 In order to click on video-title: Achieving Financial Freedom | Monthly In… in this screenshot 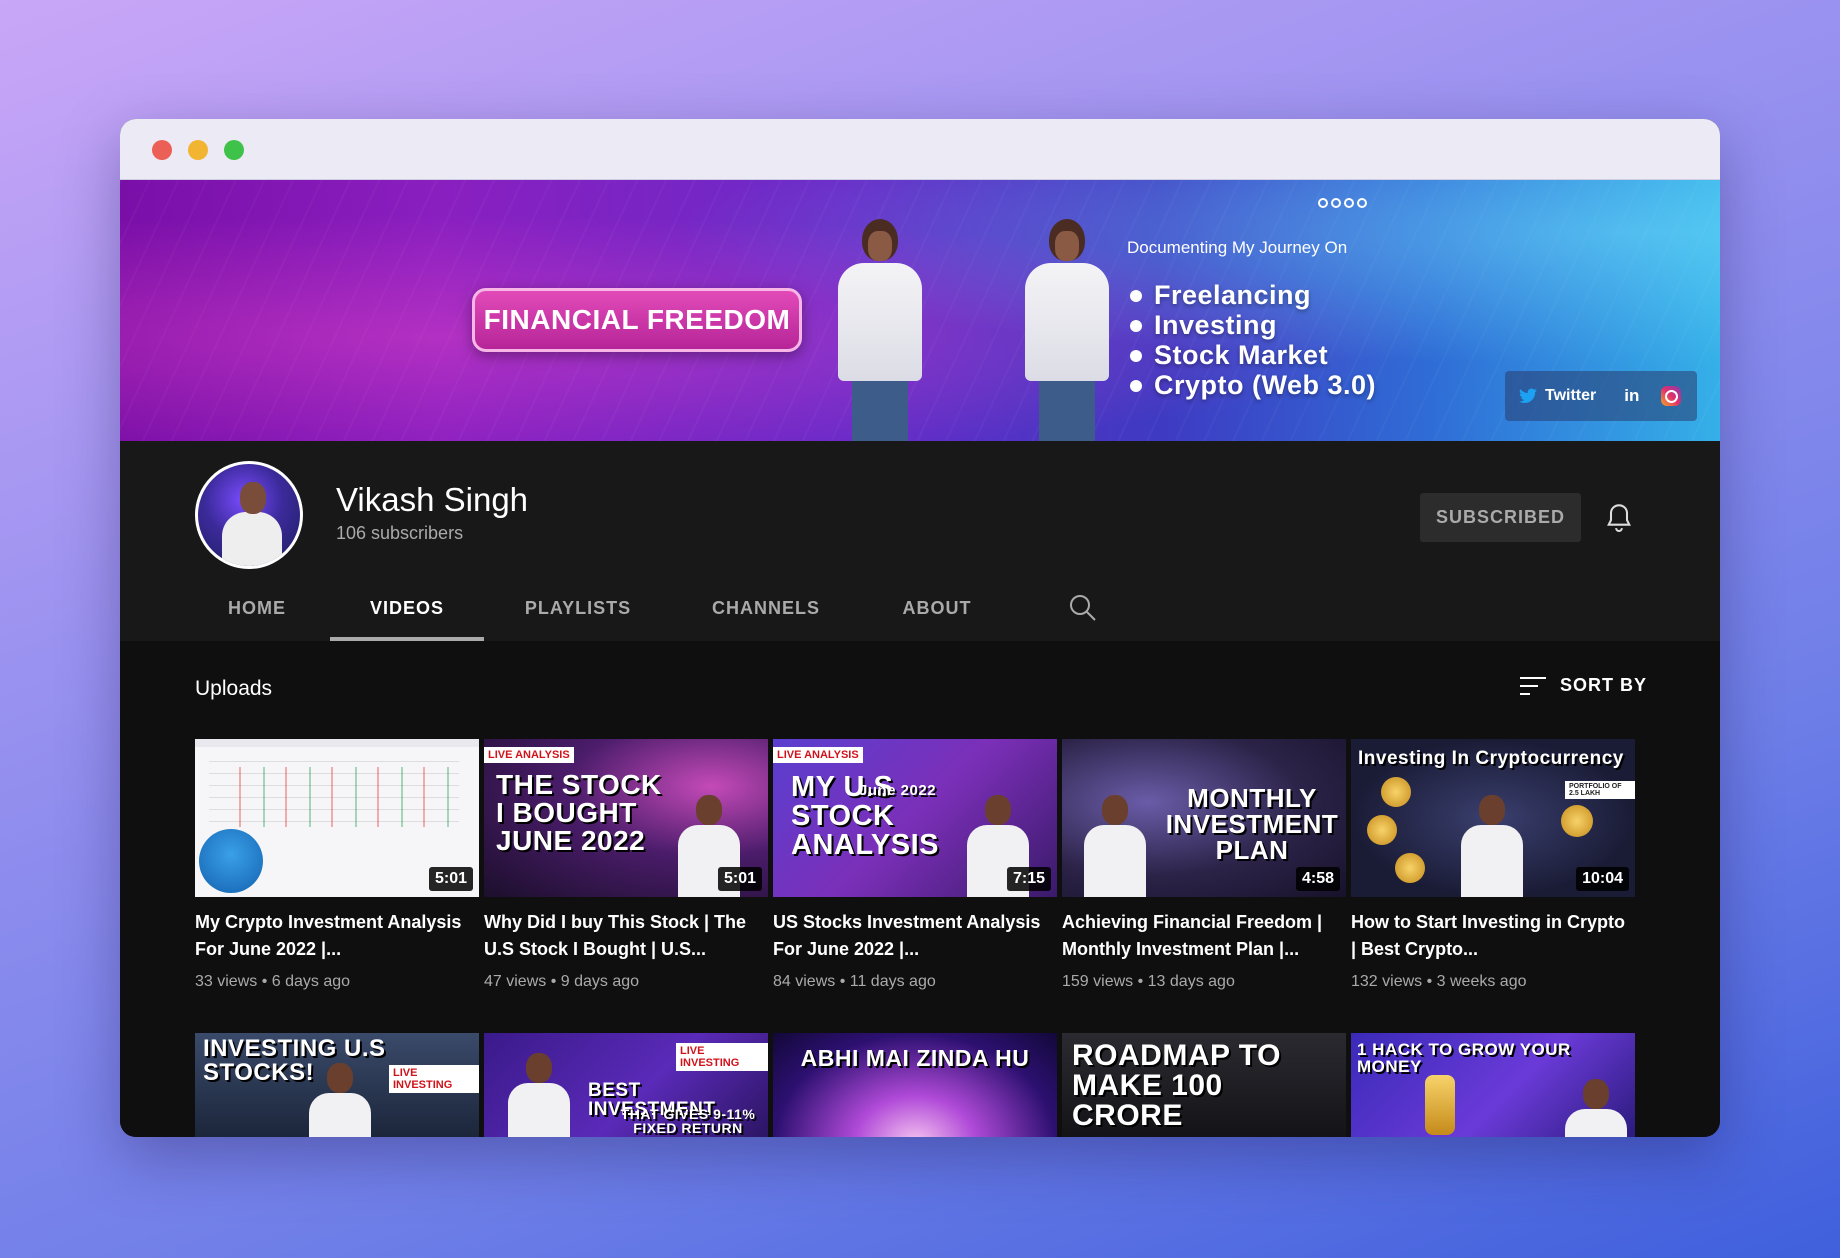, I will do `click(1204, 936)`.